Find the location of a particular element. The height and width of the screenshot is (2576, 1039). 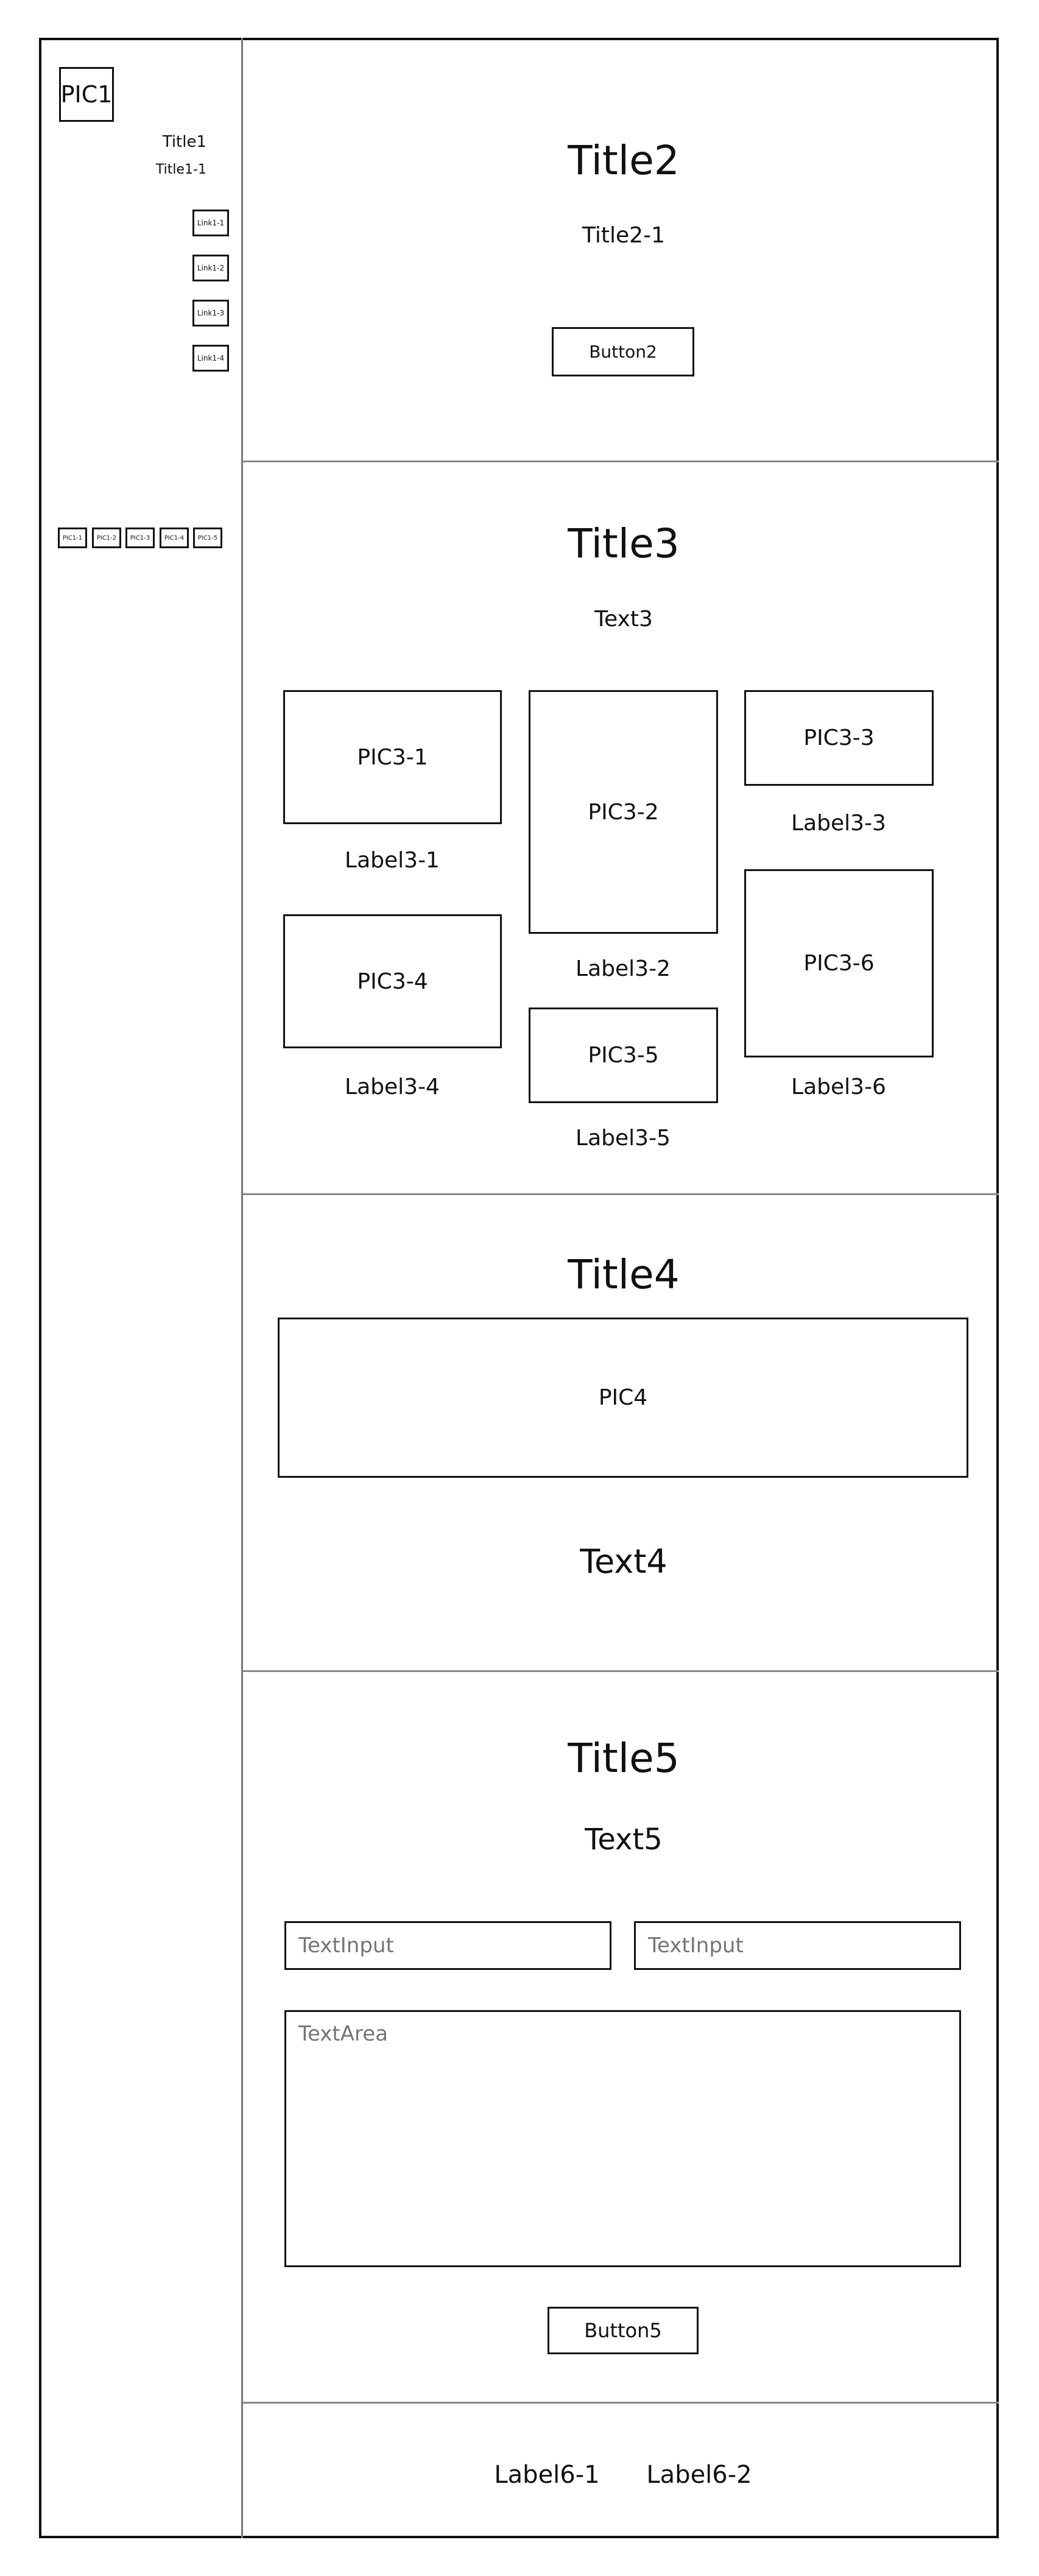

footer-label-1: Label6-1 is located at coordinates (547, 2475).